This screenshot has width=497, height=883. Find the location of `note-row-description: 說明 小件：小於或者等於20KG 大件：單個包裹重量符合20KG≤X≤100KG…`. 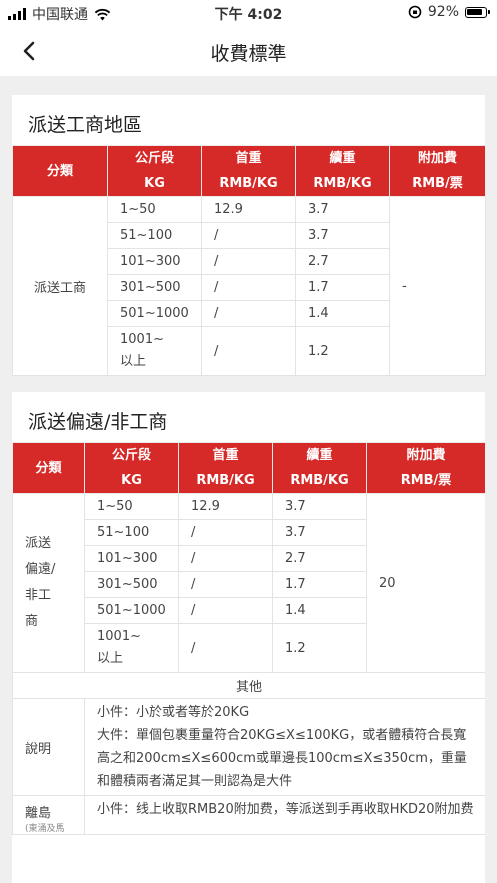

note-row-description: 說明 小件：小於或者等於20KG 大件：單個包裹重量符合20KG≤X≤100KG… is located at coordinates (248, 747).